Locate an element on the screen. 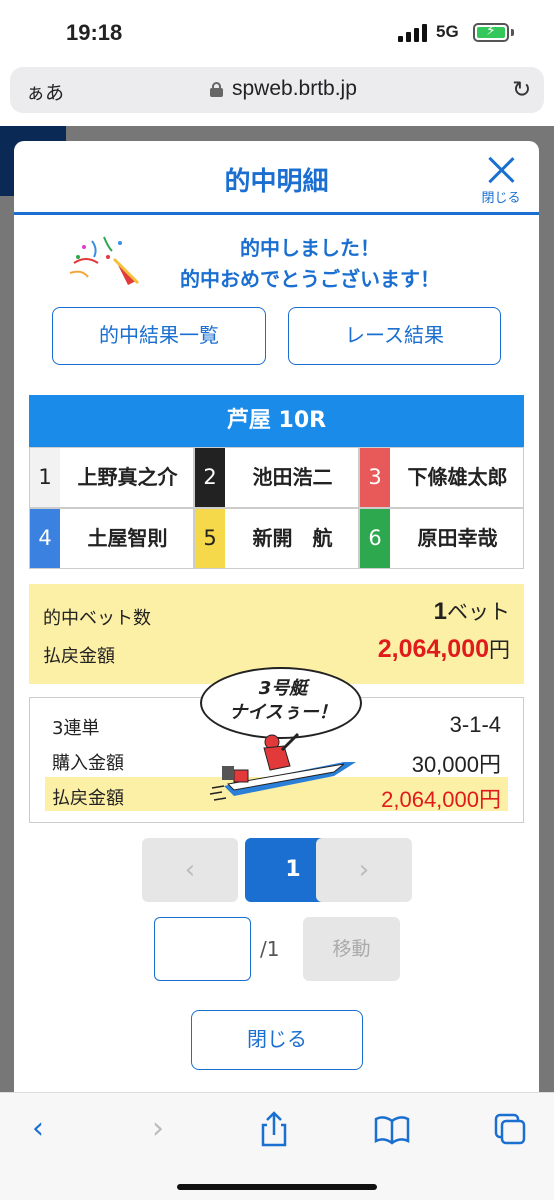  congrats-line-2: 的中おめでとうございます！ is located at coordinates (310, 279).